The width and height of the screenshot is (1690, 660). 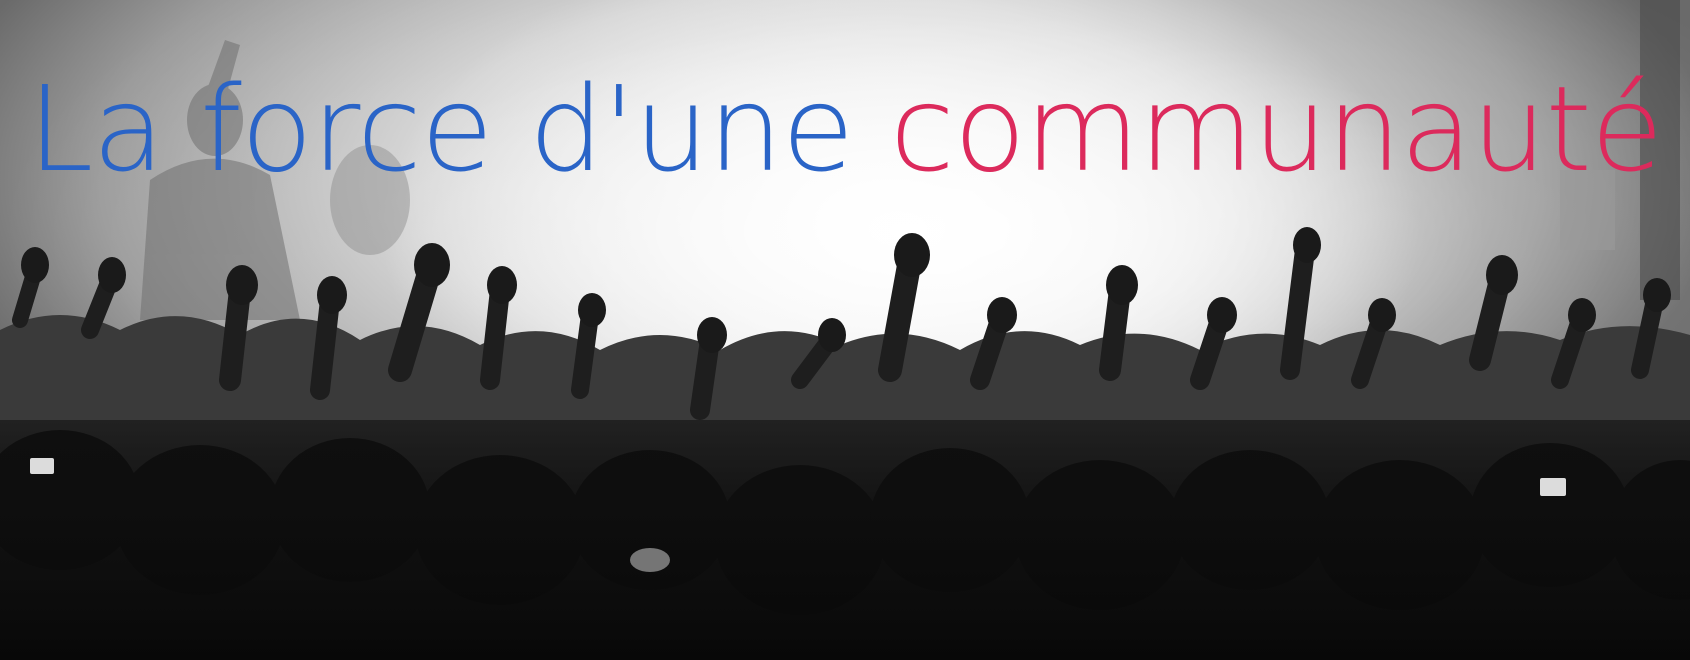 What do you see at coordinates (441, 129) in the screenshot?
I see `headline-part-1: La force d'une` at bounding box center [441, 129].